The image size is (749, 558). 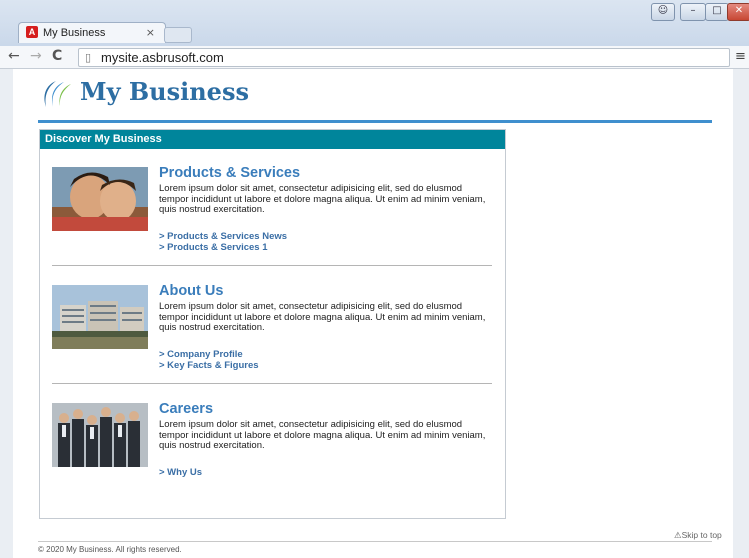 I want to click on forward-arrow-icon: →, so click(x=36, y=56).